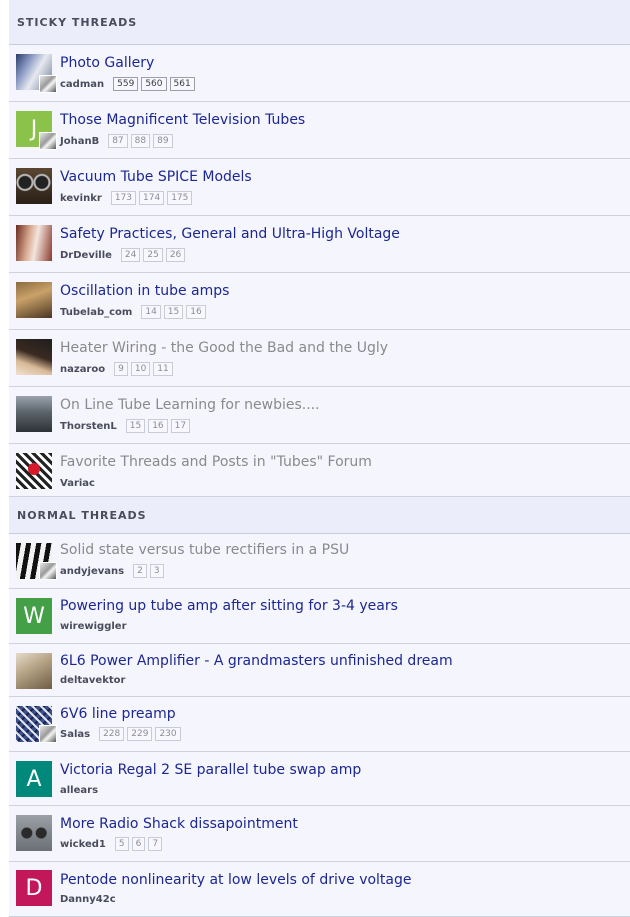 The width and height of the screenshot is (630, 917). What do you see at coordinates (121, 369) in the screenshot?
I see `page-link: 9` at bounding box center [121, 369].